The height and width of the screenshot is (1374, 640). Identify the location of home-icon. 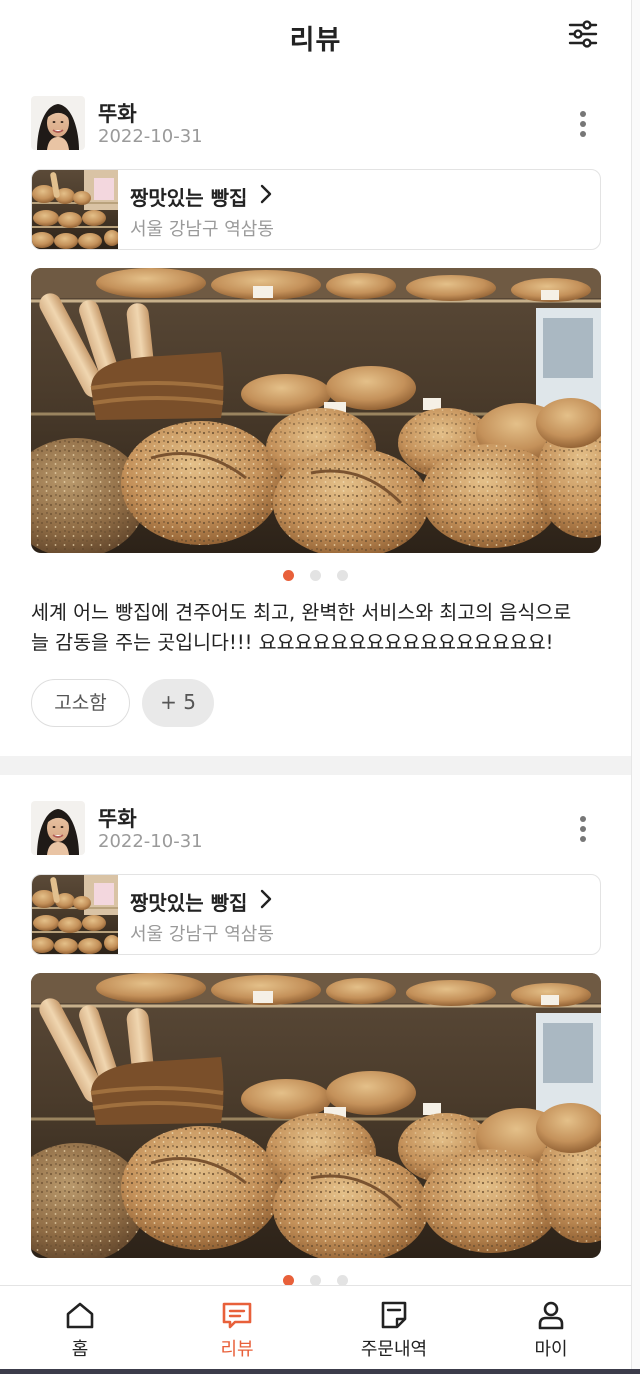
(80, 1315).